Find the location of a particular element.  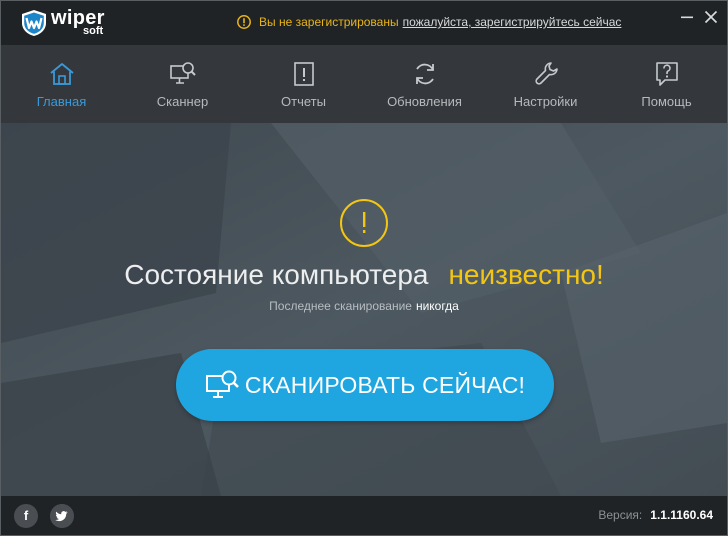

close-icon is located at coordinates (711, 17).